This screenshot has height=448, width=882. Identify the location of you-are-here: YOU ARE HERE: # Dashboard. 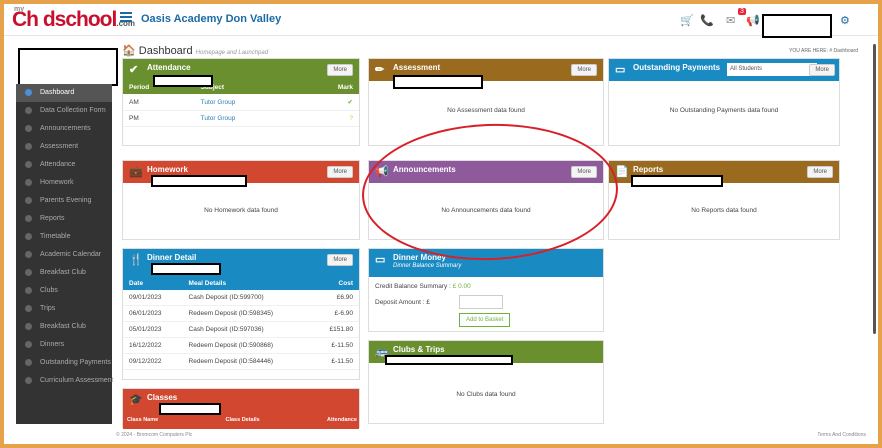
(823, 51).